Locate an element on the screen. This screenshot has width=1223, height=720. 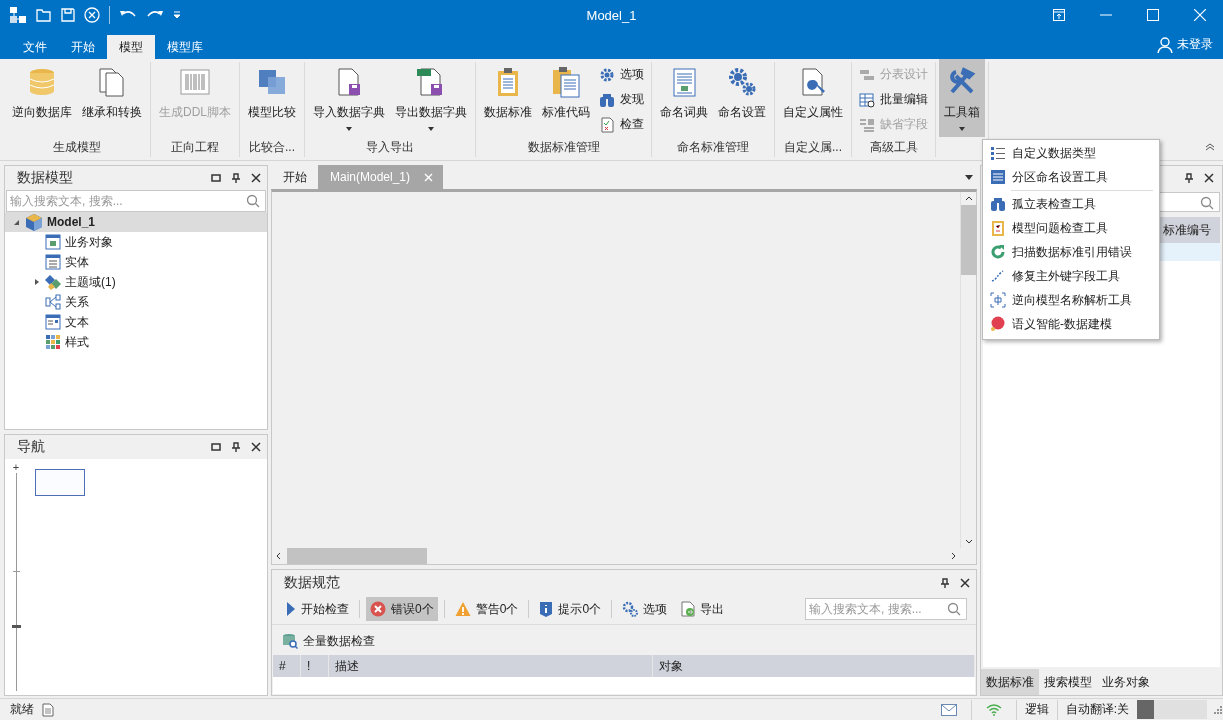
ribbon-button: 导出数据字典 is located at coordinates (431, 99).